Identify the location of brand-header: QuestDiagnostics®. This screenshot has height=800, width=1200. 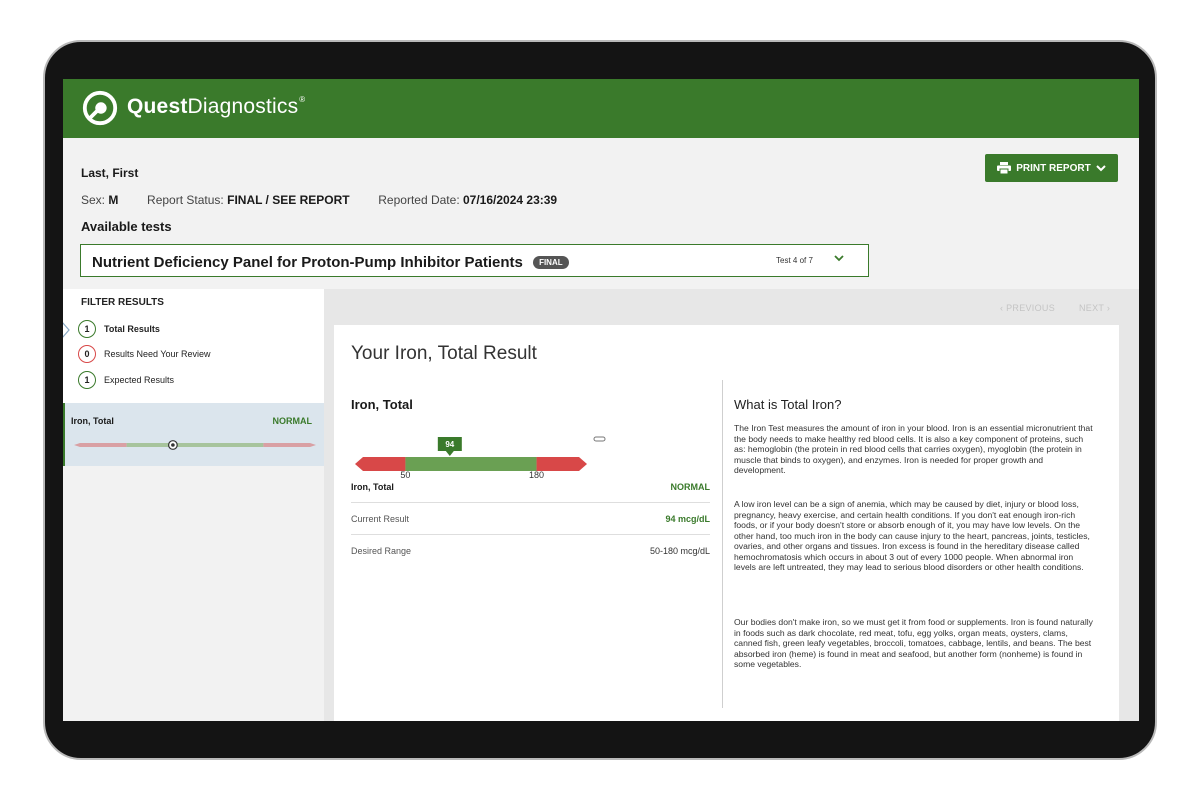
(601, 108).